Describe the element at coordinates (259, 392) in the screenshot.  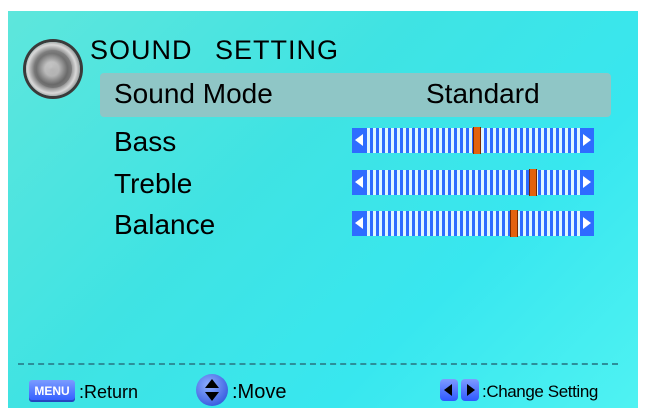
I see `move-hint: :Move` at that location.